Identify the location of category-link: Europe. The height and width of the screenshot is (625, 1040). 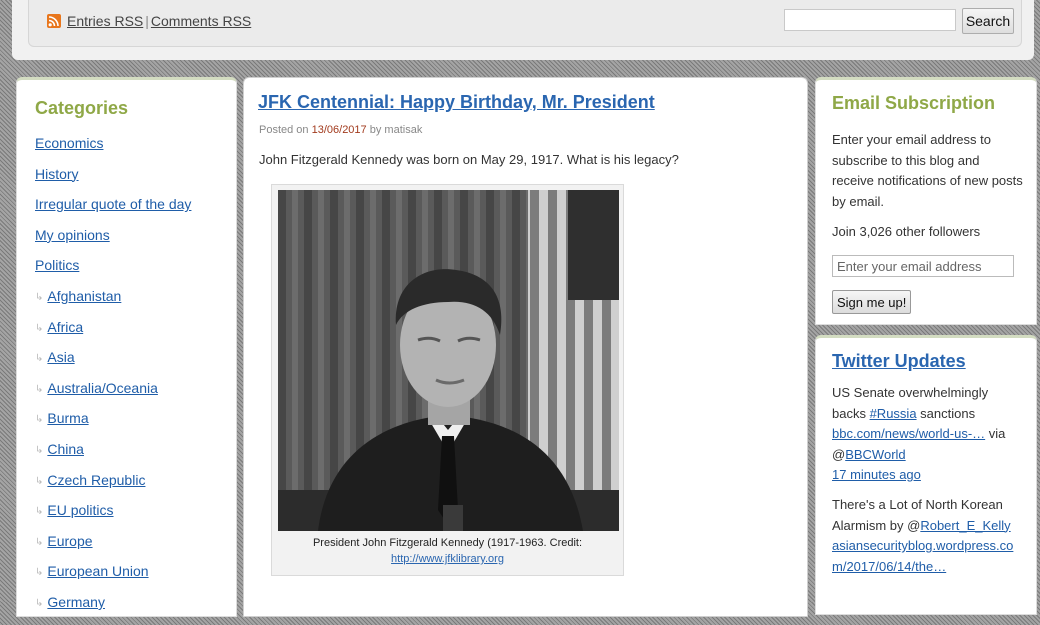
(69, 541).